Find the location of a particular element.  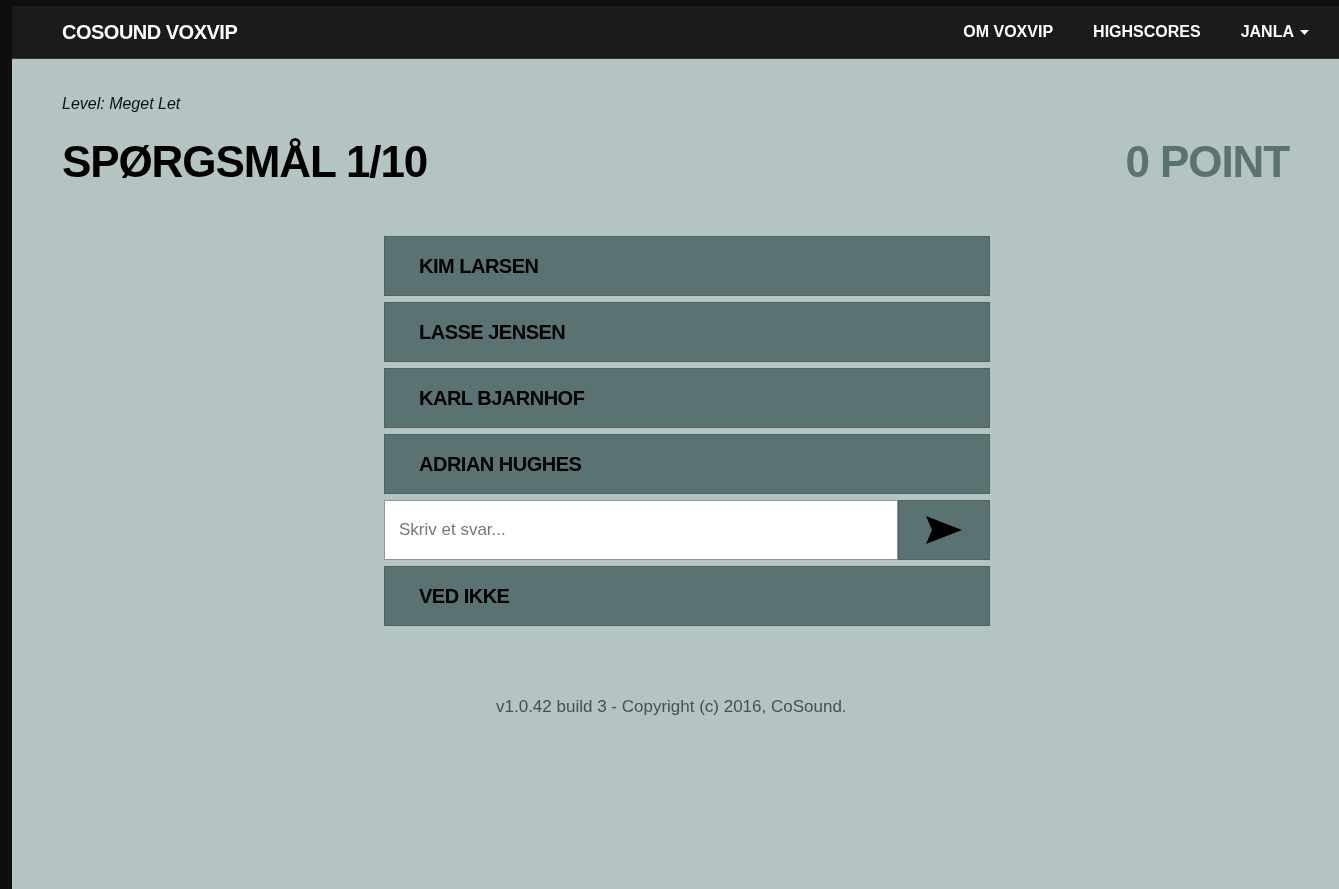

send-button is located at coordinates (944, 530).